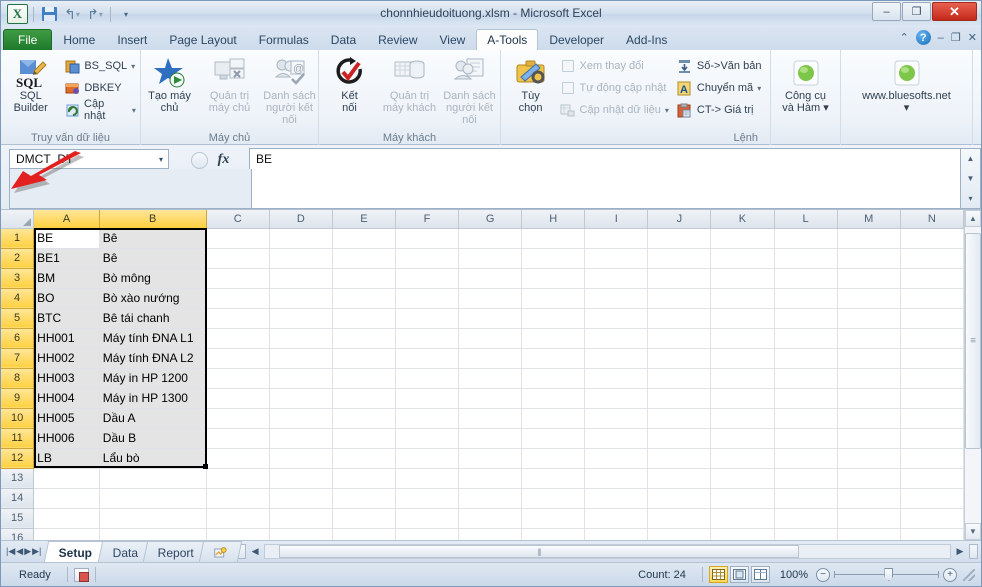  I want to click on cell-H1, so click(553, 238).